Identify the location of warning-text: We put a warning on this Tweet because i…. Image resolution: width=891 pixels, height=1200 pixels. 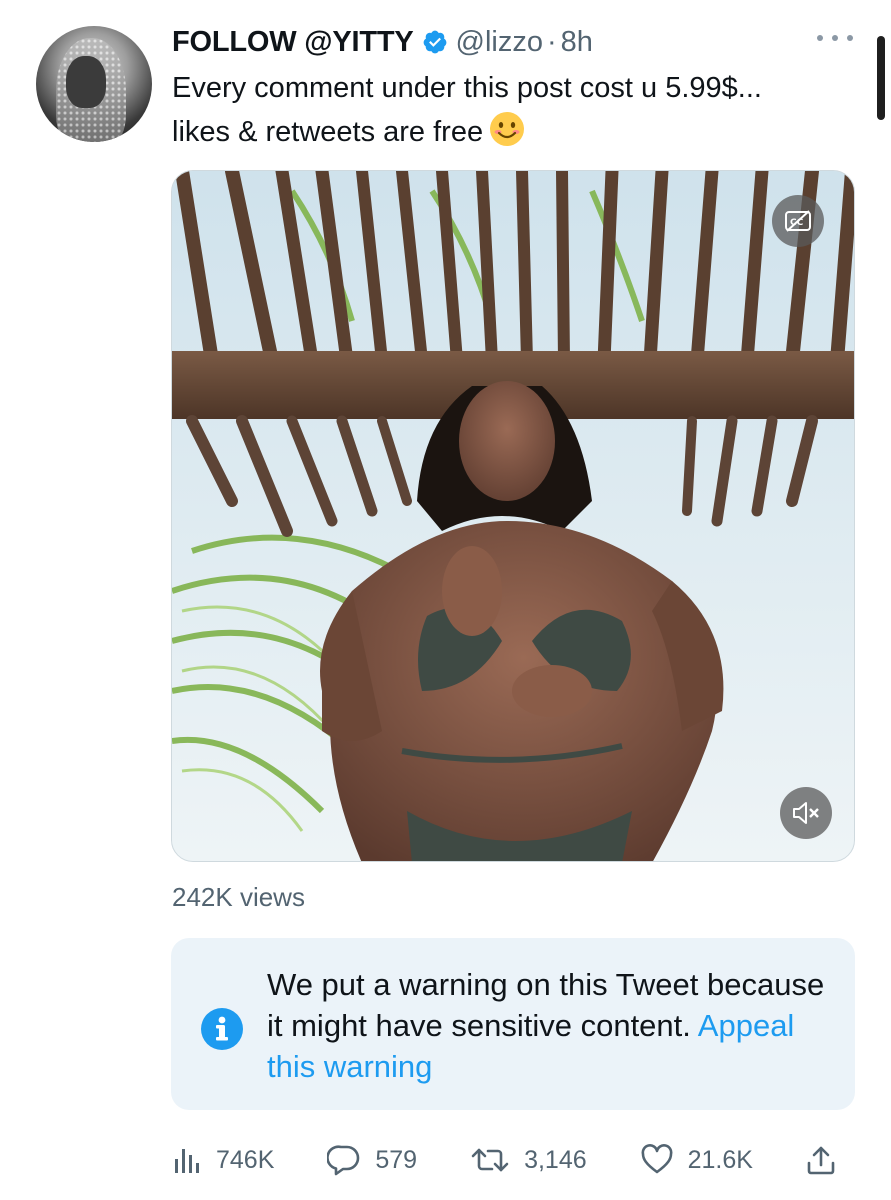
(547, 1025).